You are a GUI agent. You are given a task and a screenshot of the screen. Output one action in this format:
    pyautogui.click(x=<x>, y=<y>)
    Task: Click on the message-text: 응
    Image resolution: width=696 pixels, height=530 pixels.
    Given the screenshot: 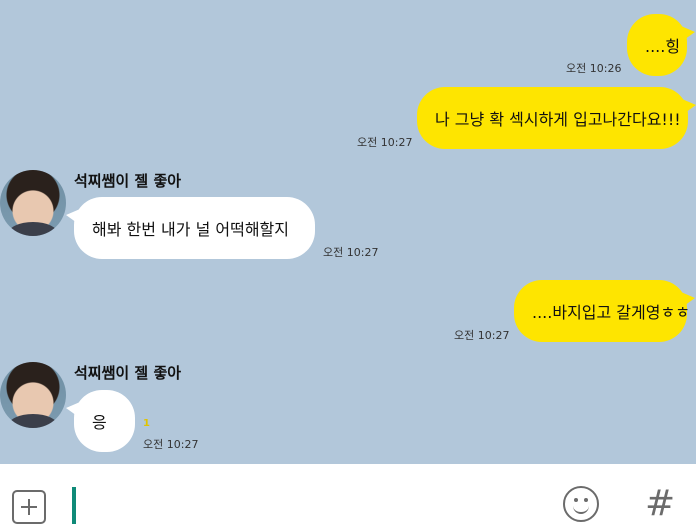 What is the action you would take?
    pyautogui.click(x=99, y=422)
    